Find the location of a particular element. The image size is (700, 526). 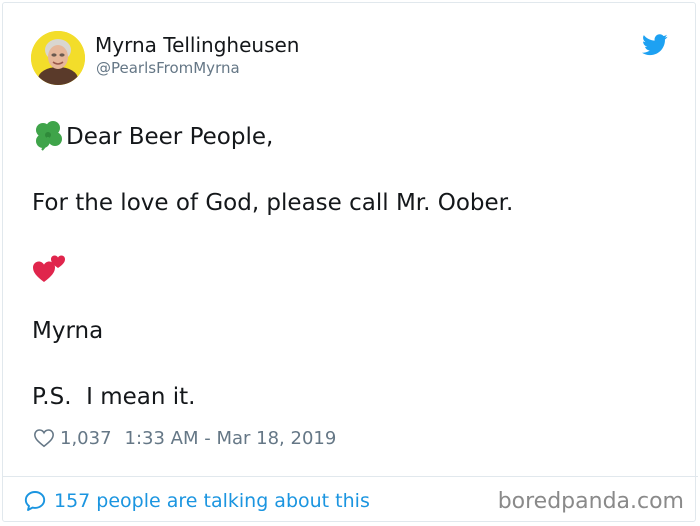

two-hearts-icon is located at coordinates (49, 268).